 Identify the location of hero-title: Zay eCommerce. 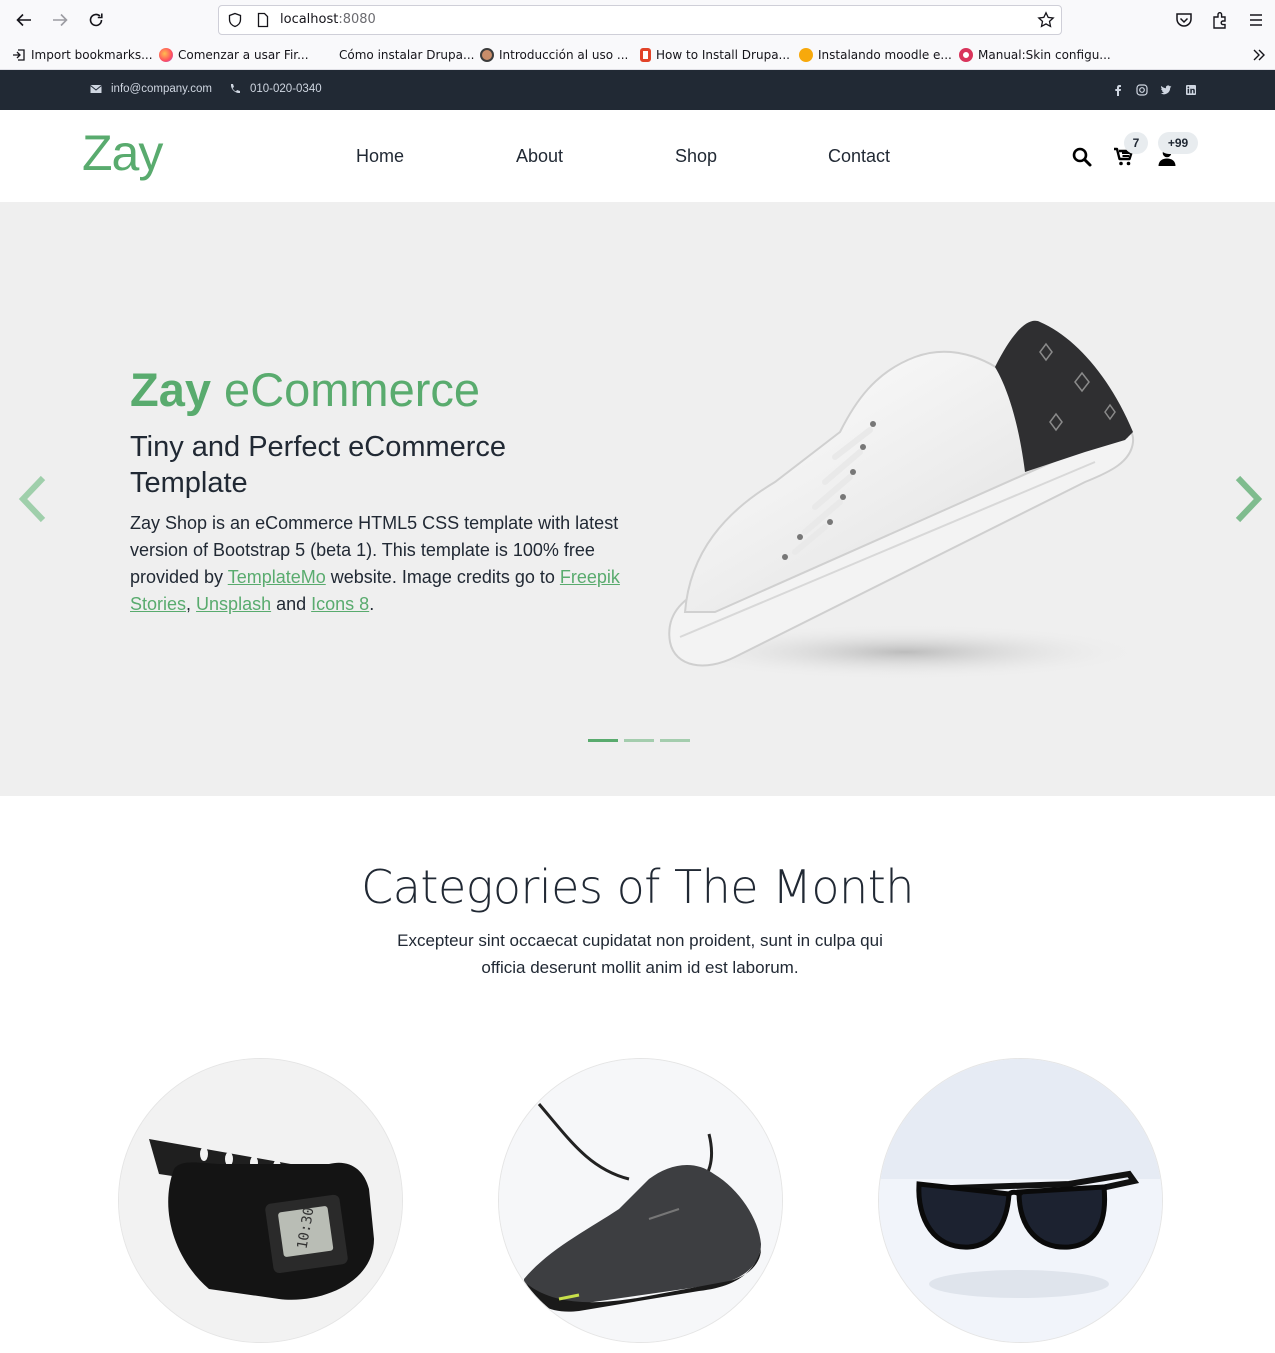
(305, 389).